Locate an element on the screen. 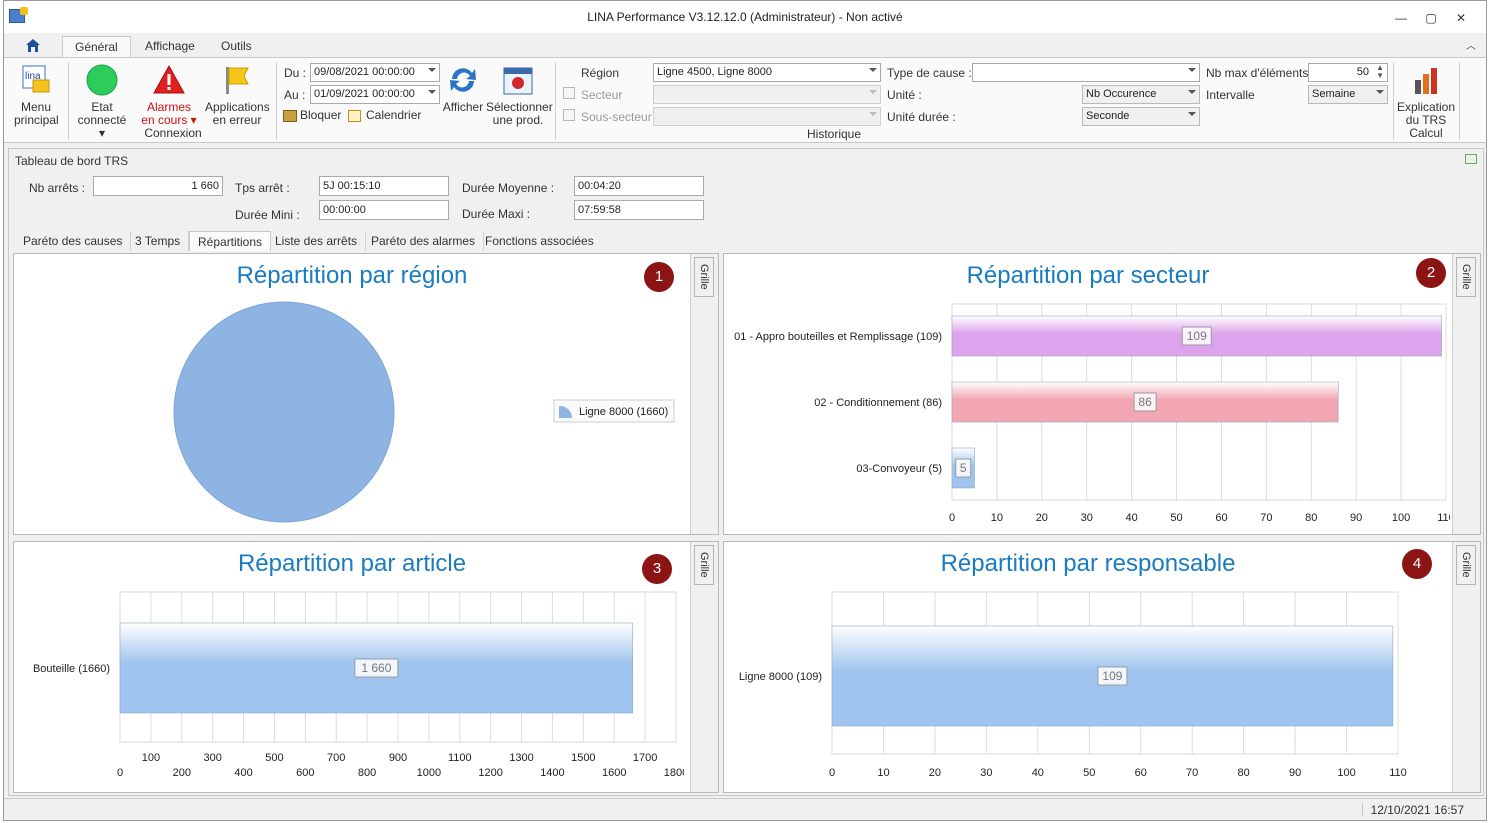 This screenshot has width=1489, height=823. category-label: 03-Convoyeur (5) is located at coordinates (899, 469).